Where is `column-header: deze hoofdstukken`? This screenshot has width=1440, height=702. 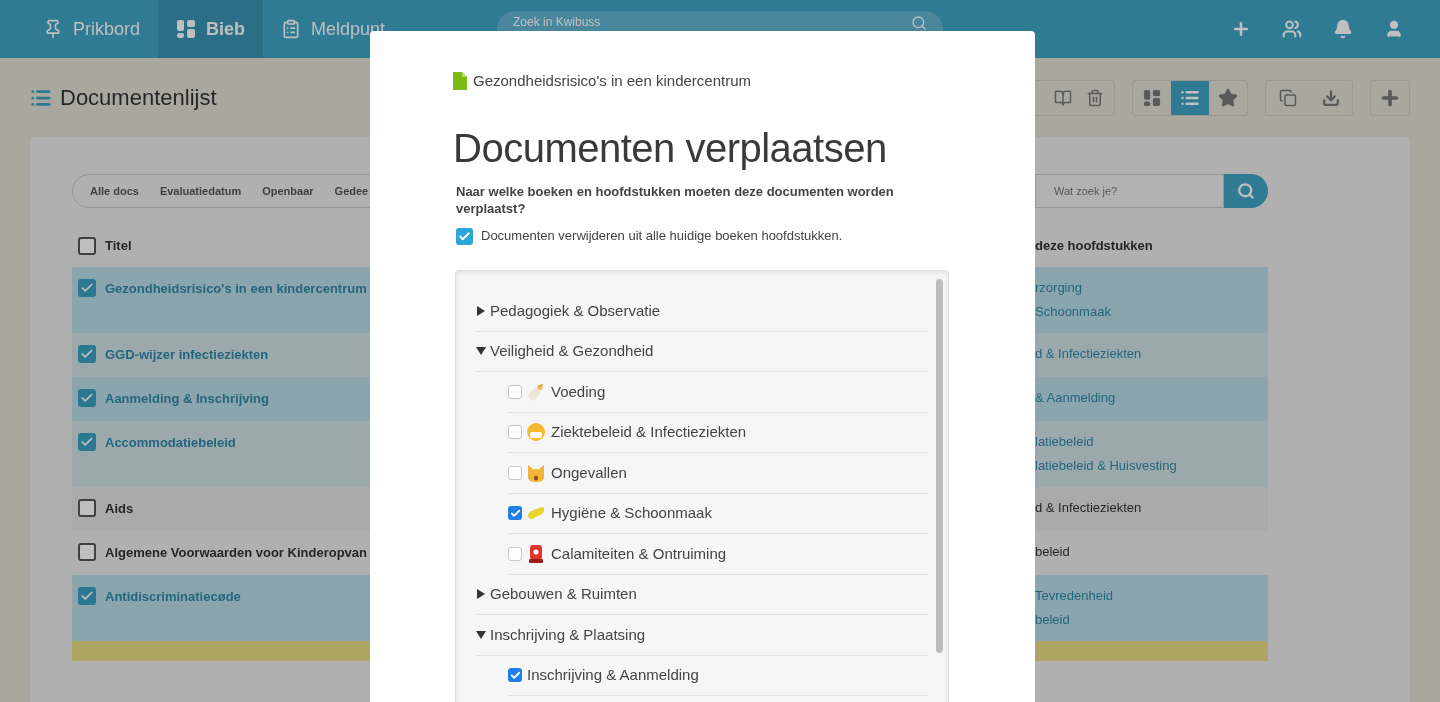 column-header: deze hoofdstukken is located at coordinates (1094, 246).